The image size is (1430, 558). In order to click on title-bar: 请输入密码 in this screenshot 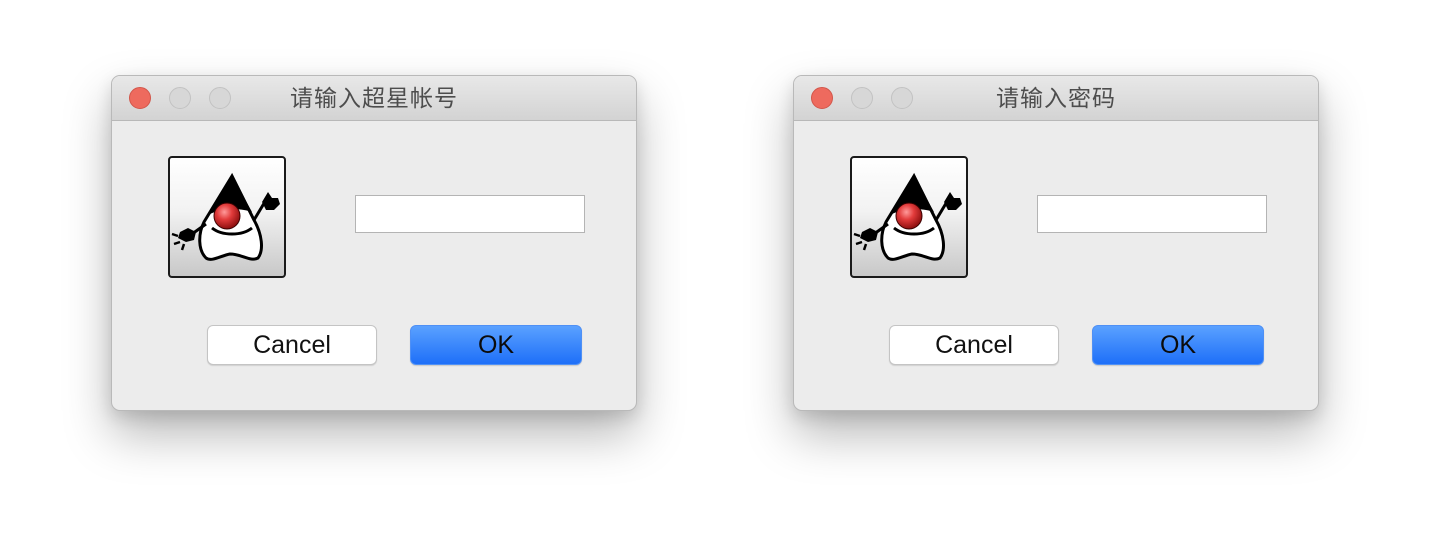, I will do `click(1056, 98)`.